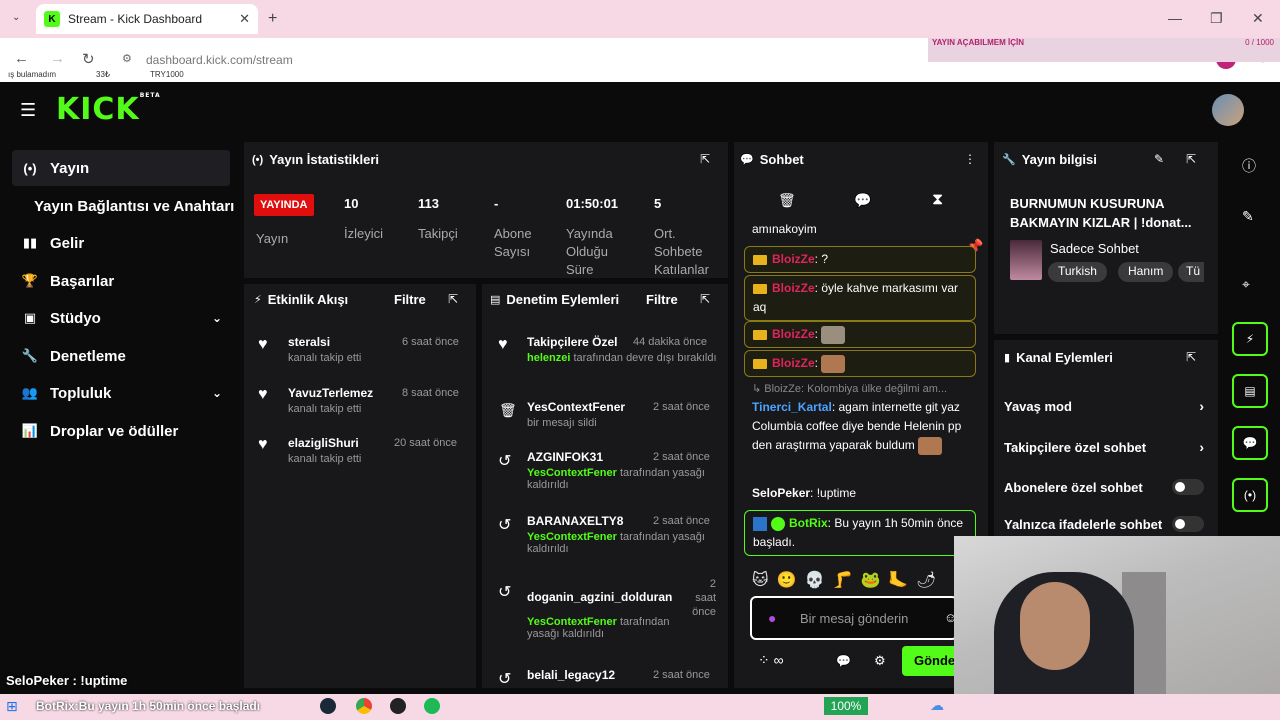 The height and width of the screenshot is (720, 1280). I want to click on subscribers-only-toggle: Abonelere özel sohbet, so click(1104, 487).